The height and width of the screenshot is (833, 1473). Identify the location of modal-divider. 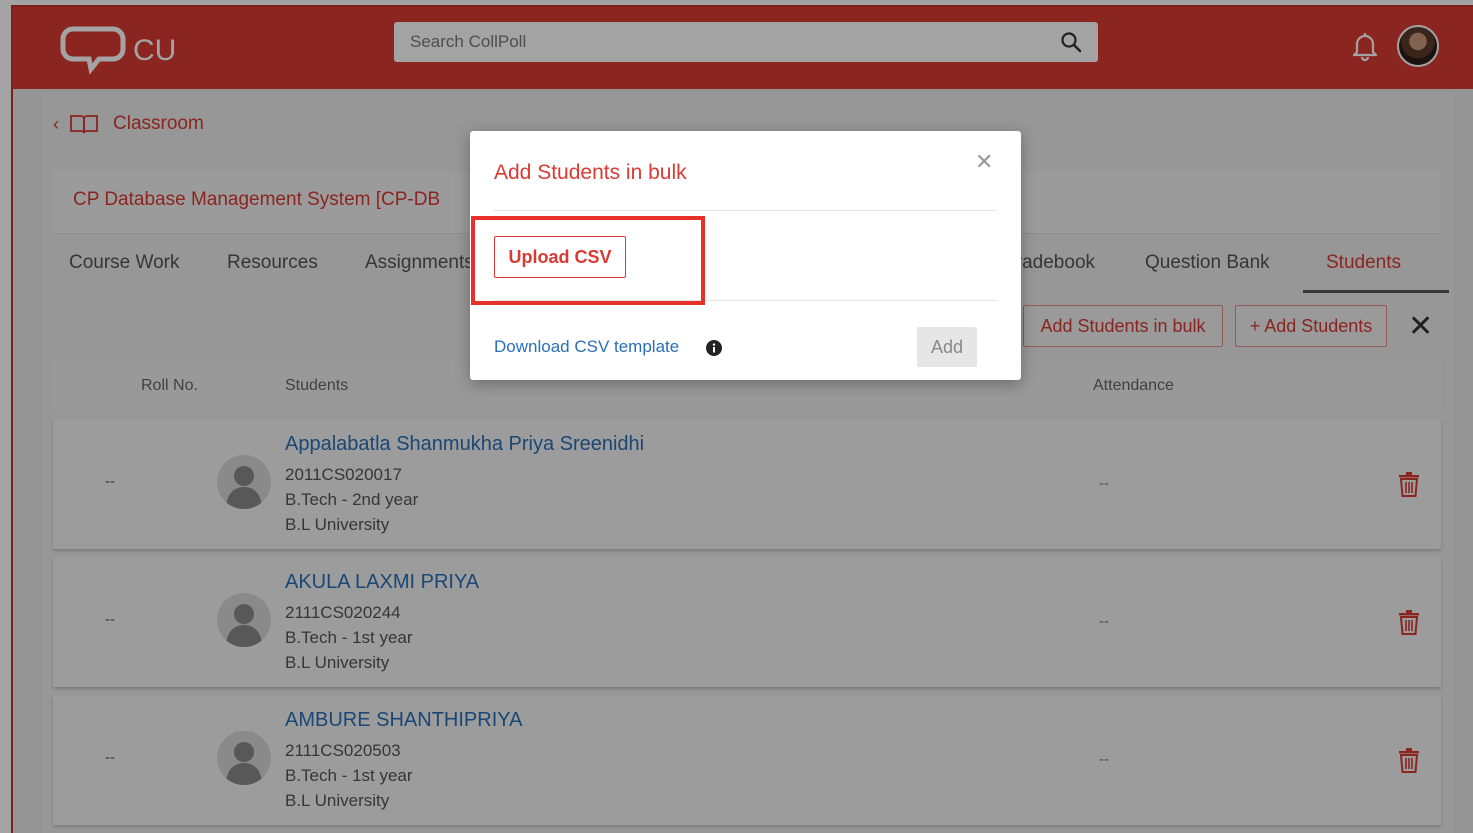
(745, 210).